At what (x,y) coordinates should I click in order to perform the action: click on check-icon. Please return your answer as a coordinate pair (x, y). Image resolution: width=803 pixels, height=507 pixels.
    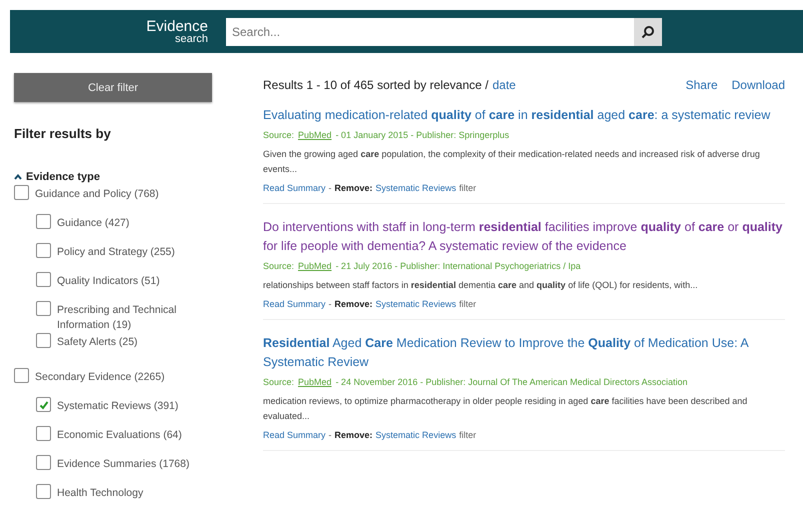
    Looking at the image, I should click on (43, 405).